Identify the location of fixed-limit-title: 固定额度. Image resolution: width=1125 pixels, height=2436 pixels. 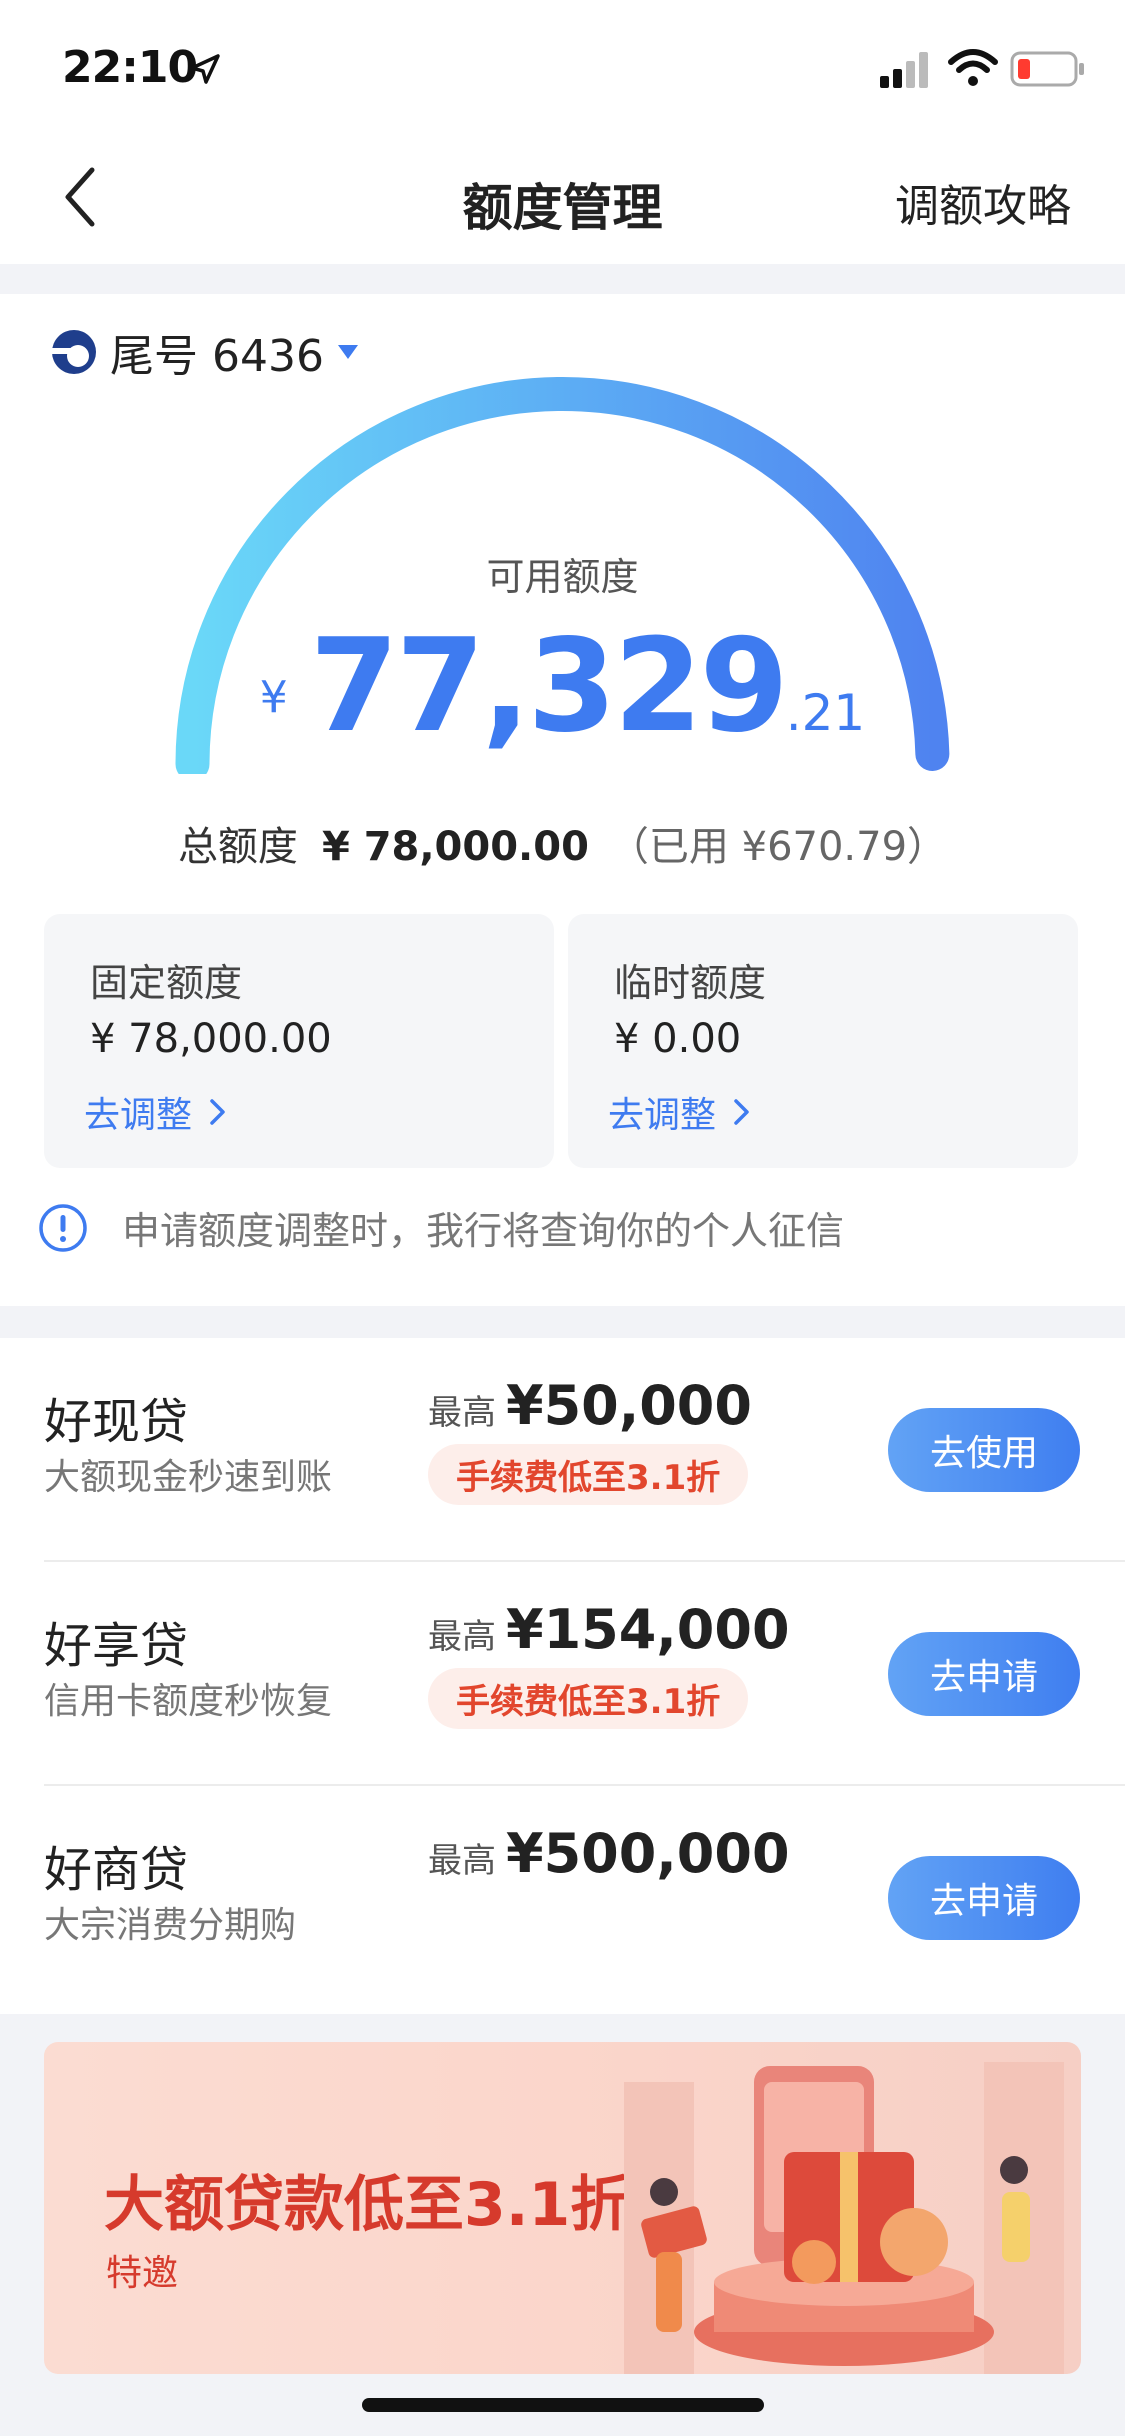
(166, 983).